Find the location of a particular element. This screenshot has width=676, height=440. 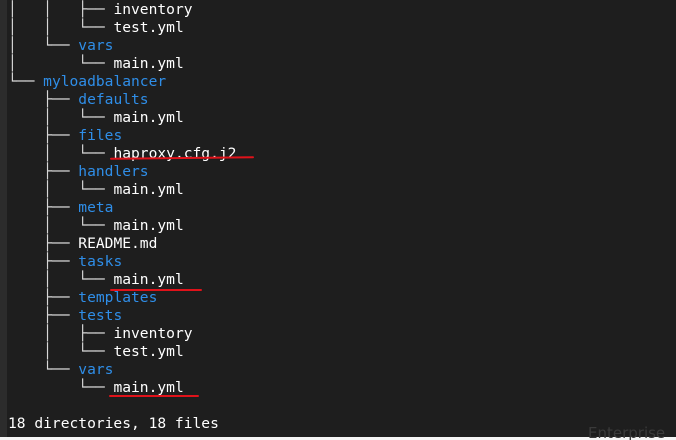

tree-line: │ └── test.yml is located at coordinates (96, 352).